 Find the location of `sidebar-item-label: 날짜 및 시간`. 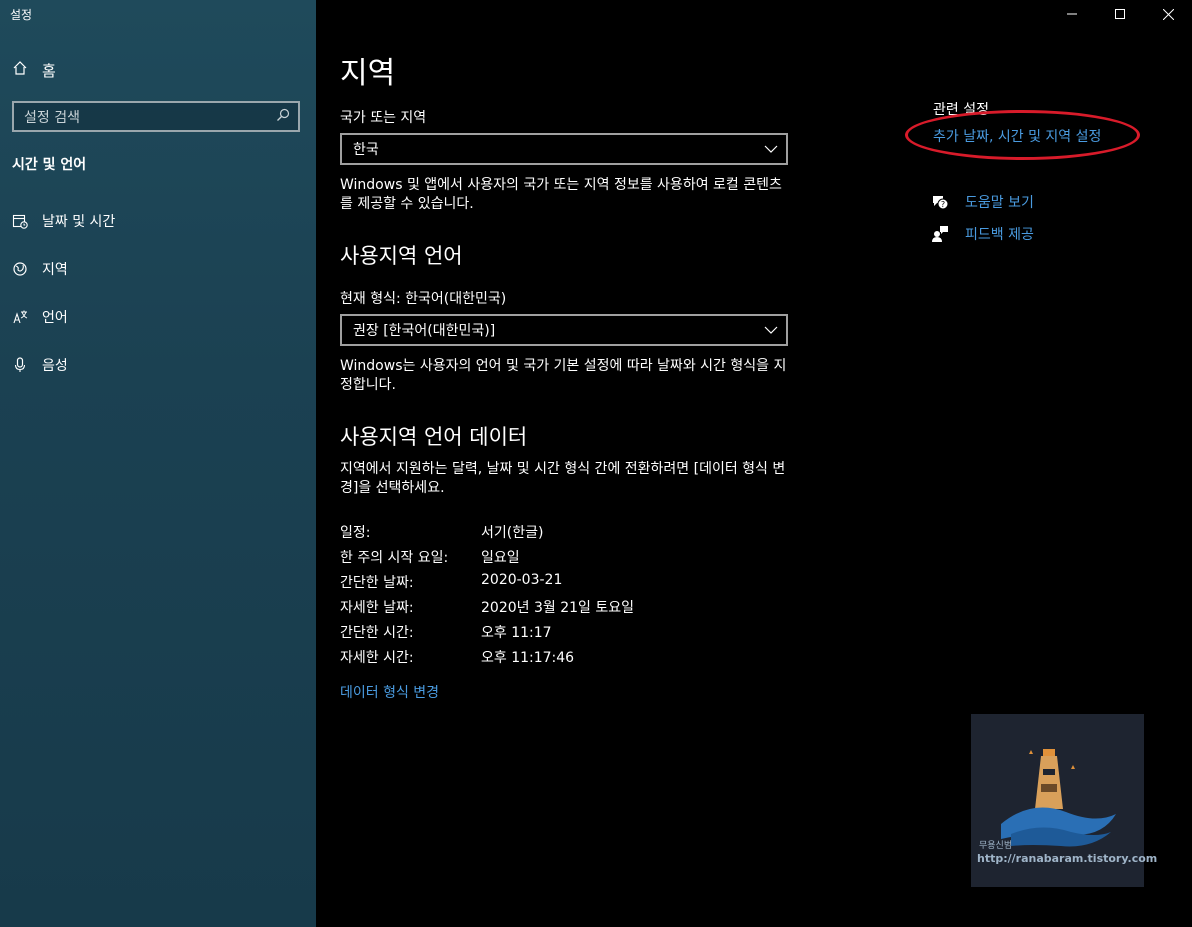

sidebar-item-label: 날짜 및 시간 is located at coordinates (79, 222).